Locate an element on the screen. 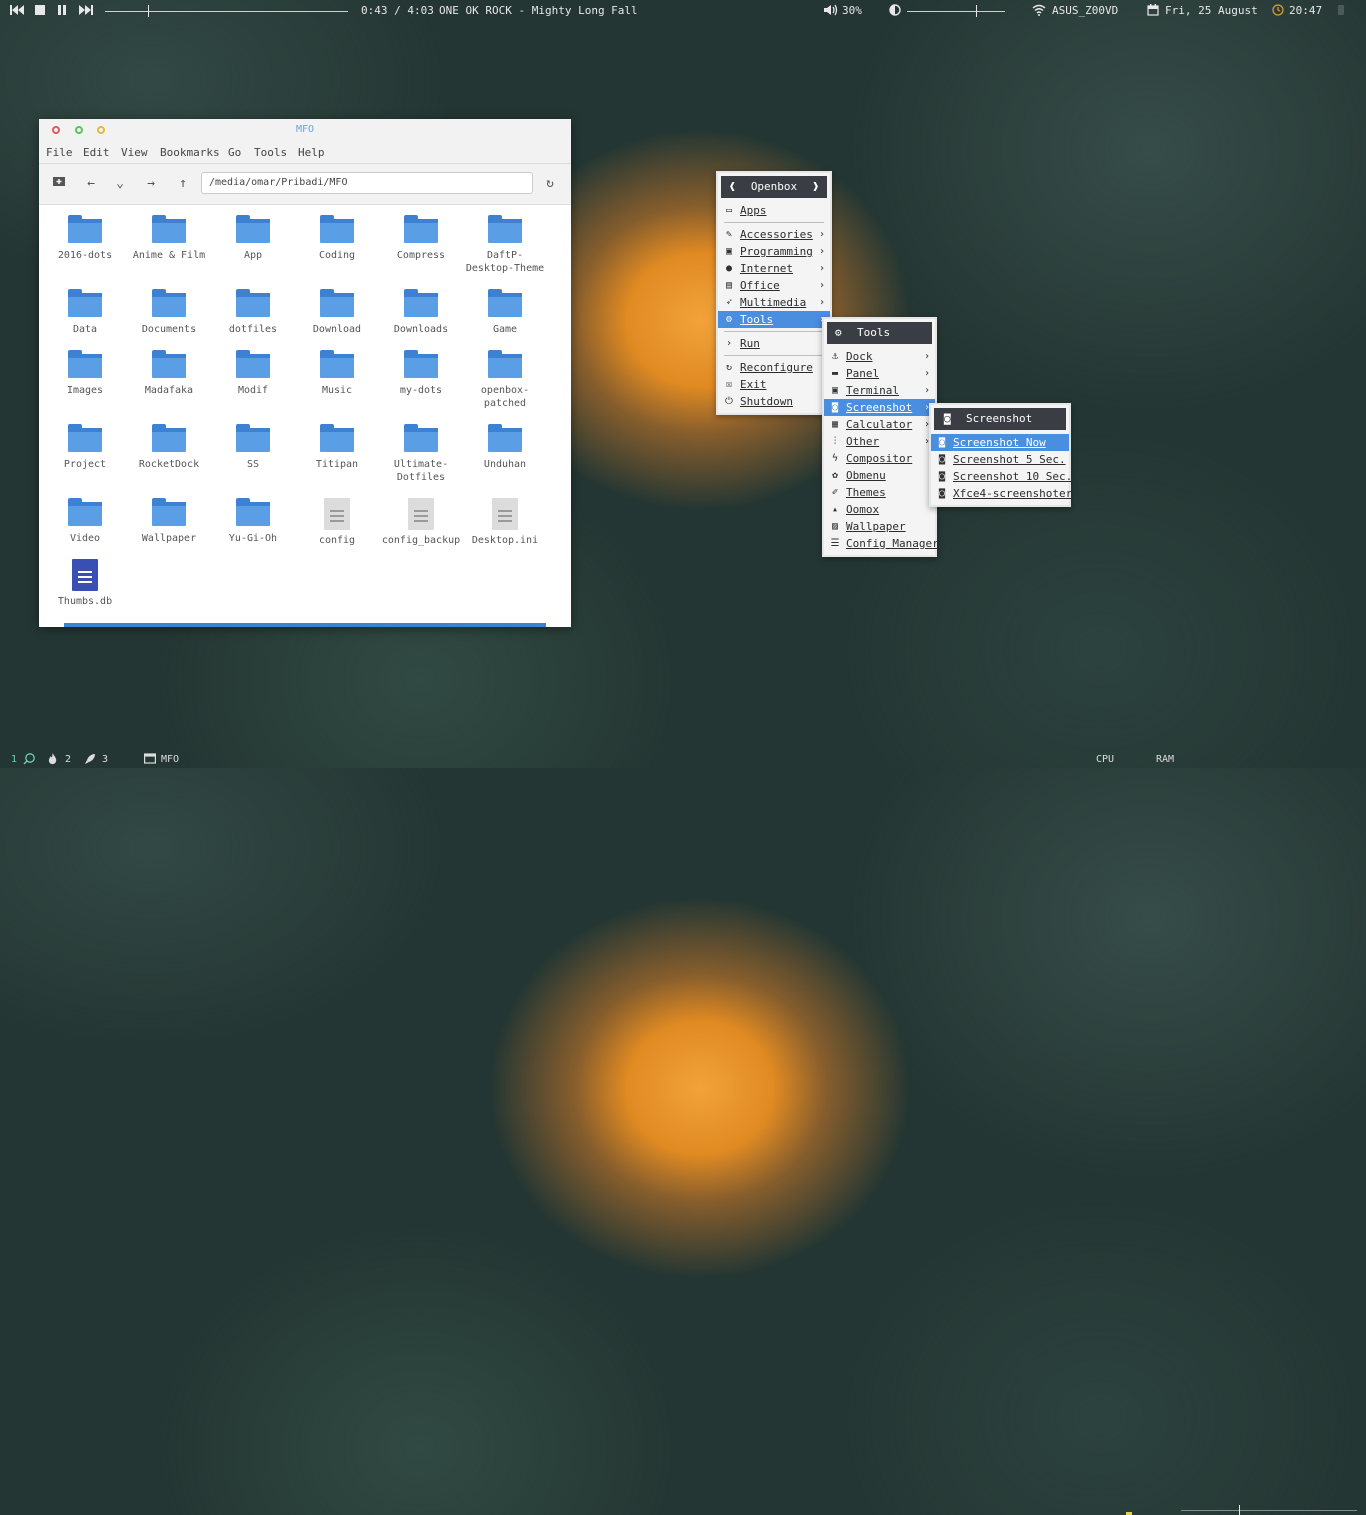  media-progress-slider is located at coordinates (226, 11).